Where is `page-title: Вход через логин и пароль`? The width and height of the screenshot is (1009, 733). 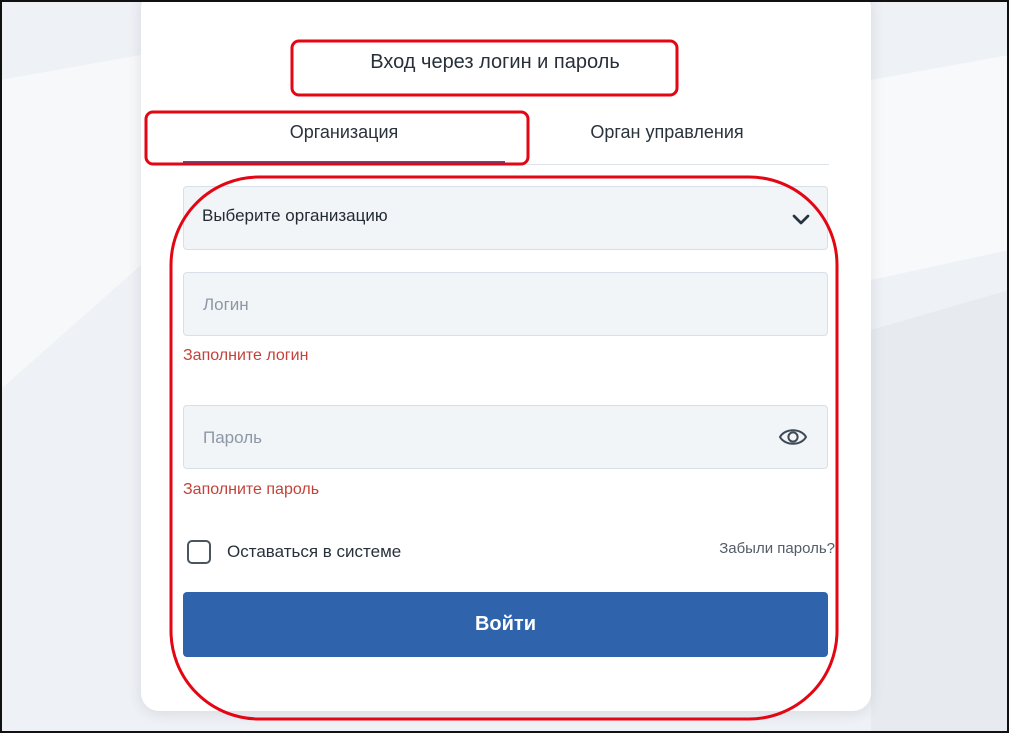
page-title: Вход через логин и пароль is located at coordinates (495, 62).